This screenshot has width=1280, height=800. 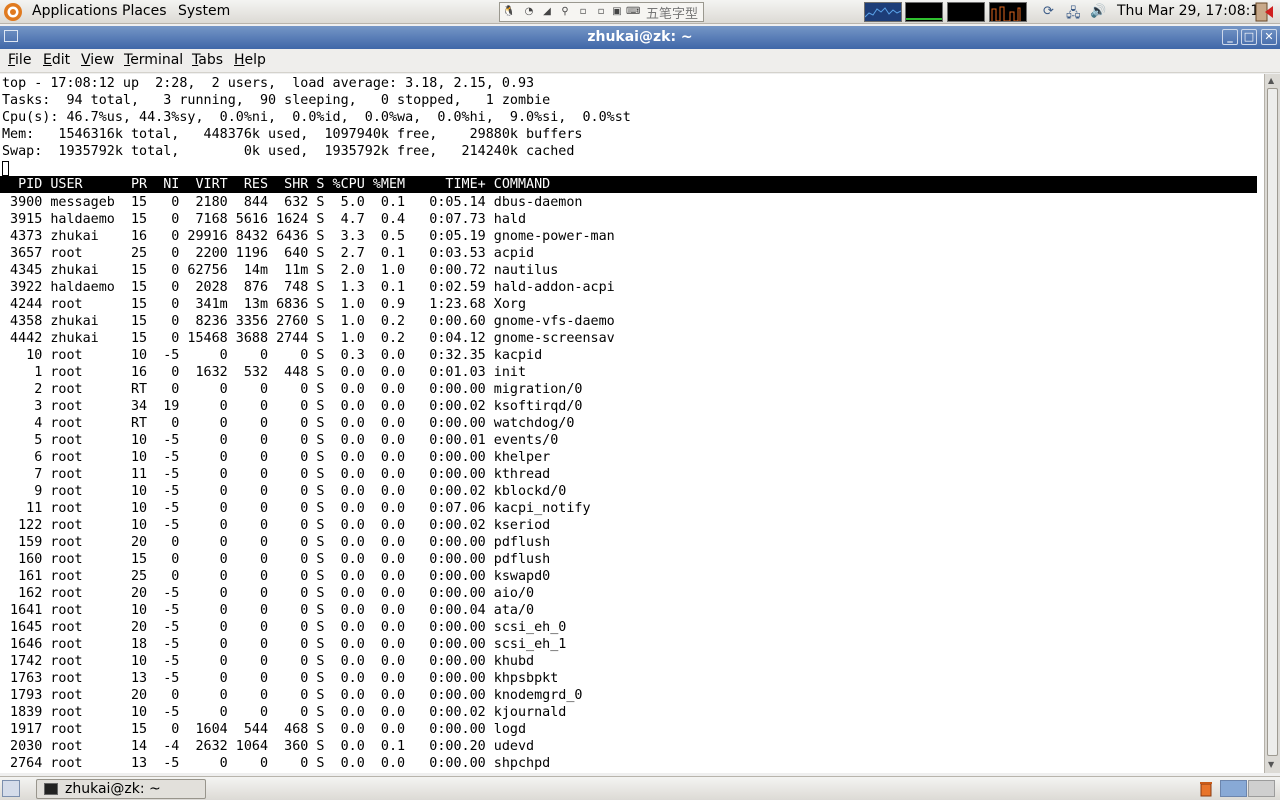 I want to click on ime-phrase-icon: ▫, so click(x=583, y=12).